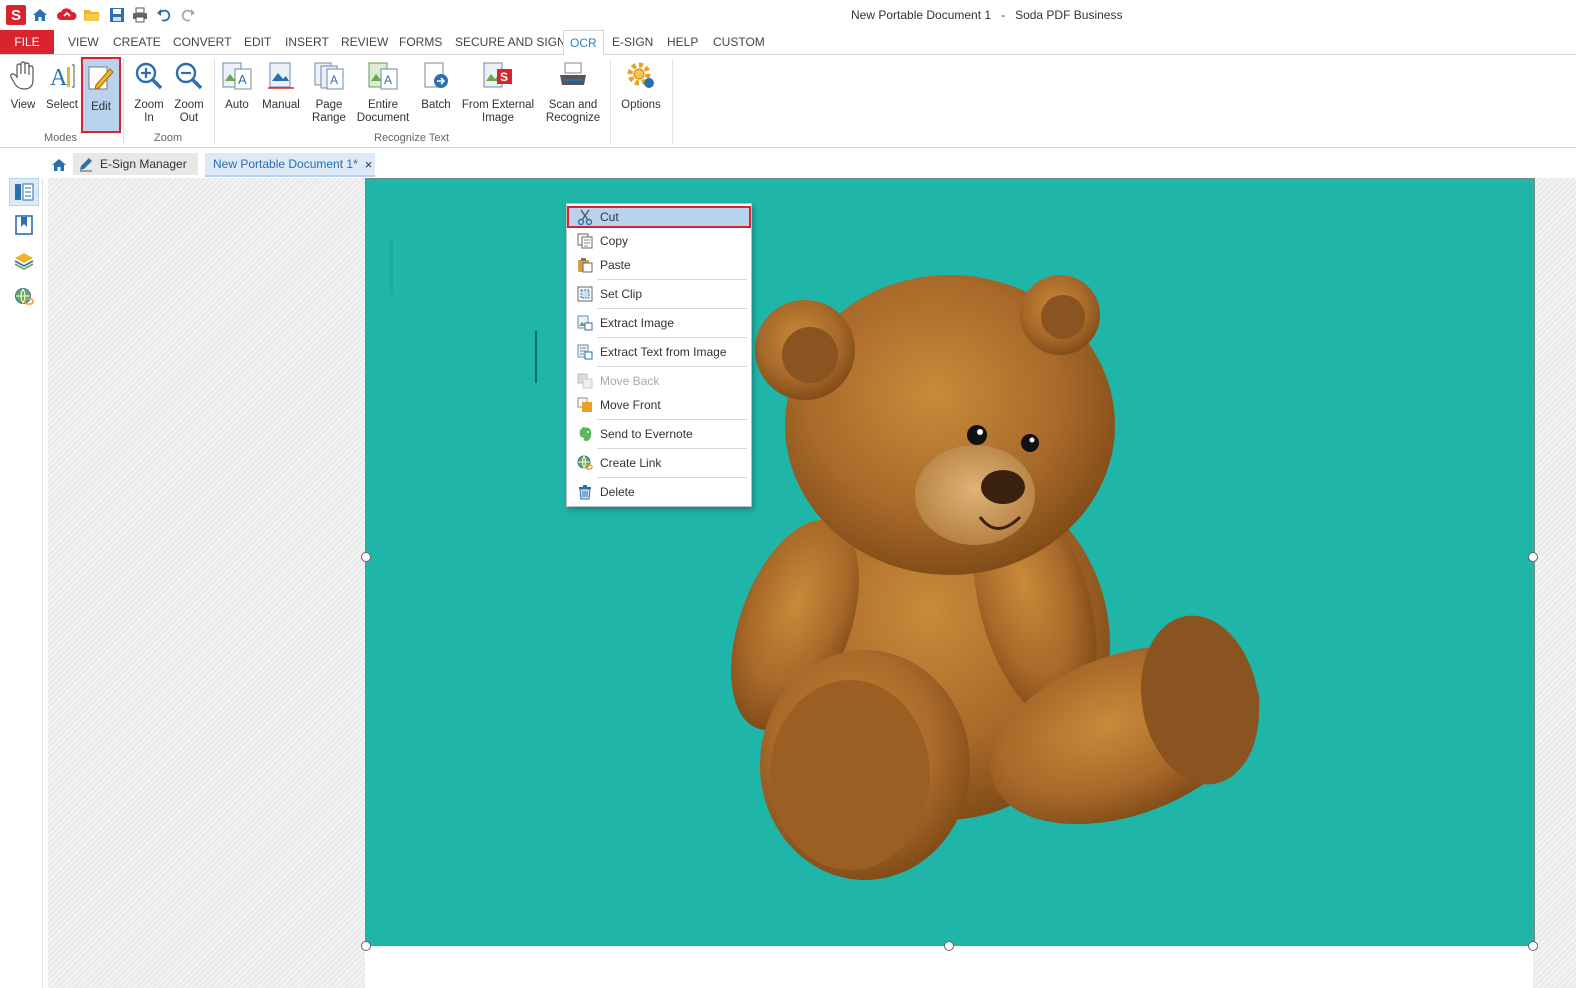 This screenshot has width=1576, height=988. I want to click on menu-view: VIEW, so click(83, 42).